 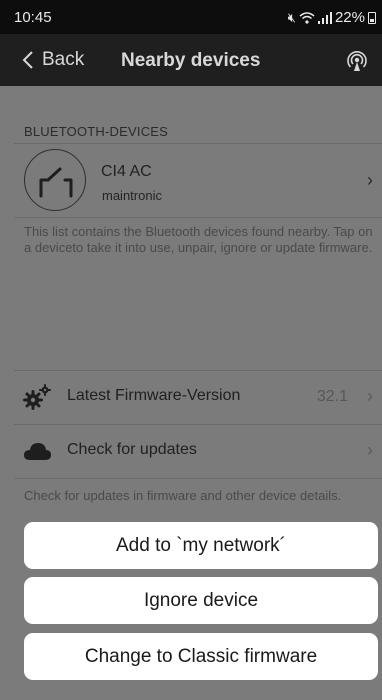 I want to click on chevron-left-icon, so click(x=27, y=60).